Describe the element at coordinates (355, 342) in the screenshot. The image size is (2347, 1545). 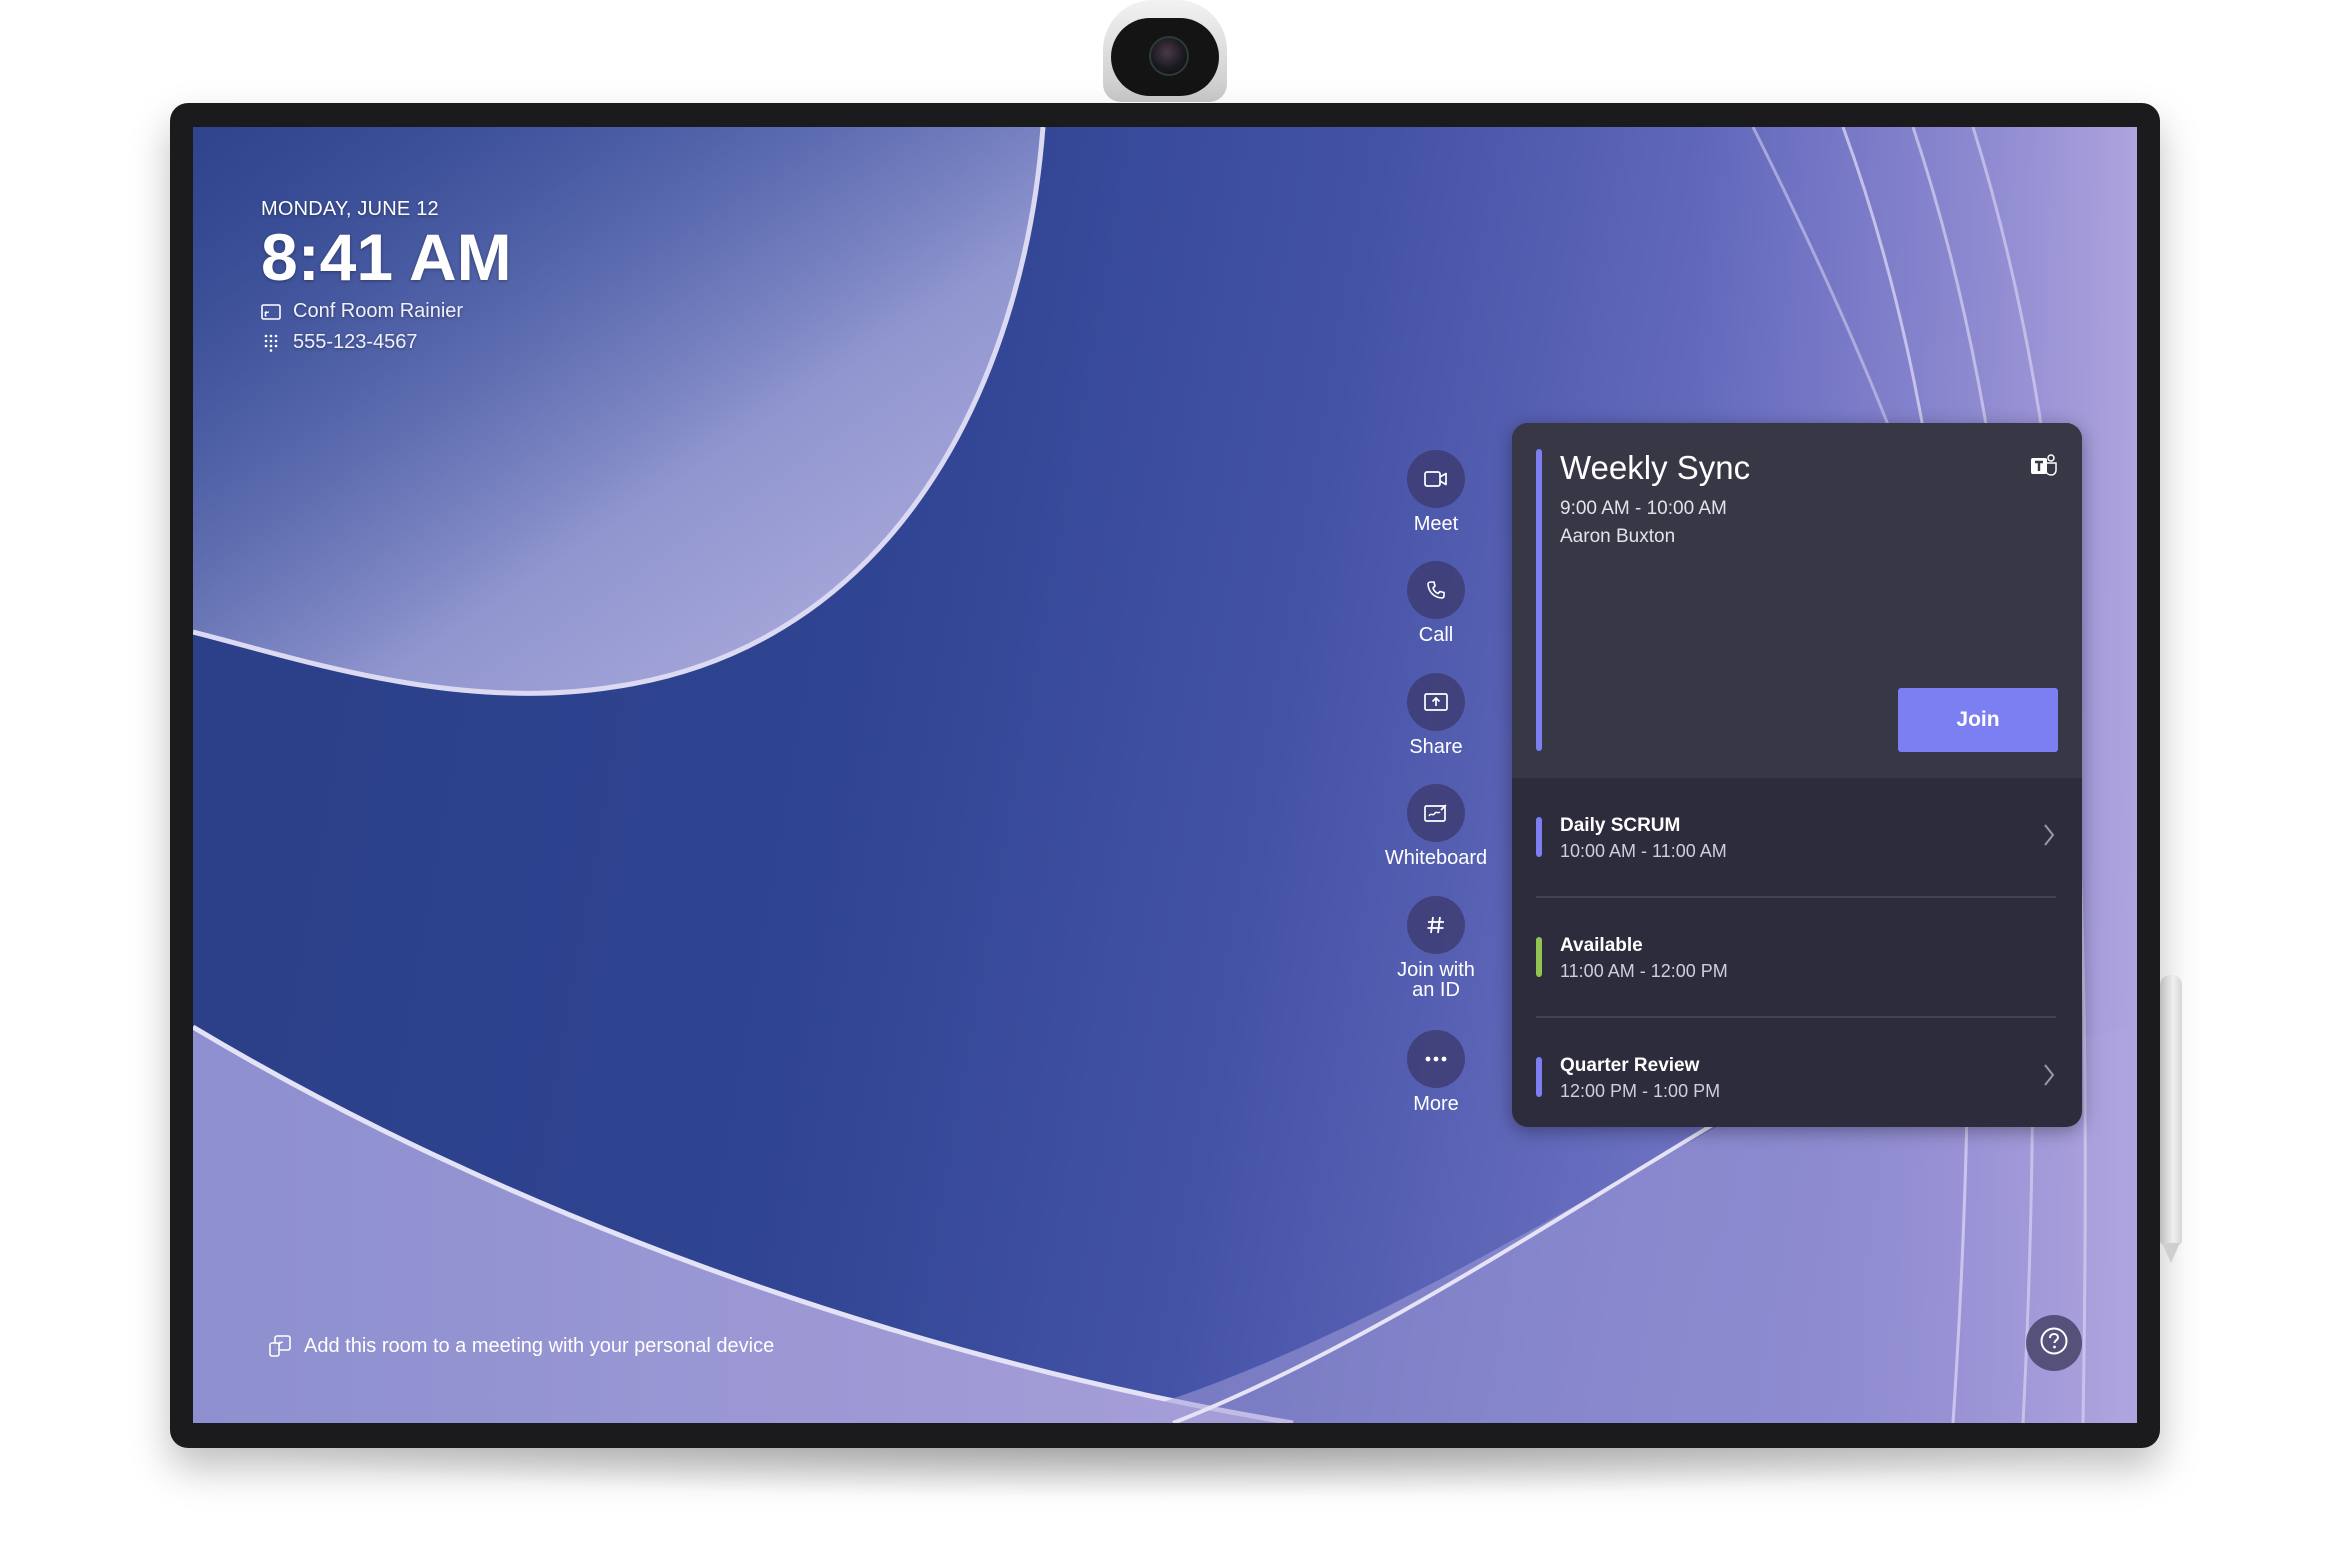
I see `phone-number: 555-123-4567` at that location.